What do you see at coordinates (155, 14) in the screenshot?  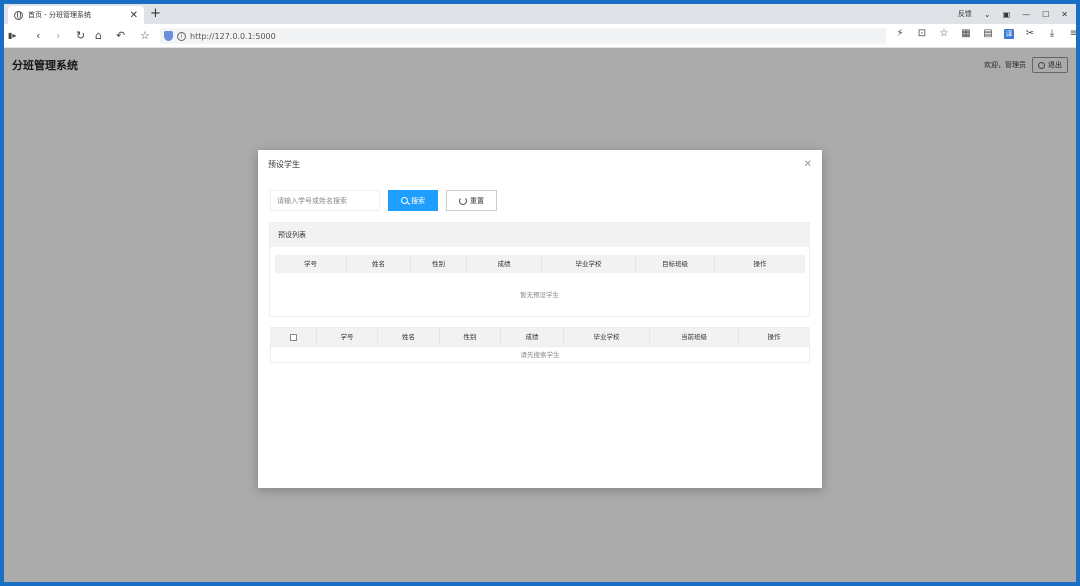 I see `new-tab-button: +` at bounding box center [155, 14].